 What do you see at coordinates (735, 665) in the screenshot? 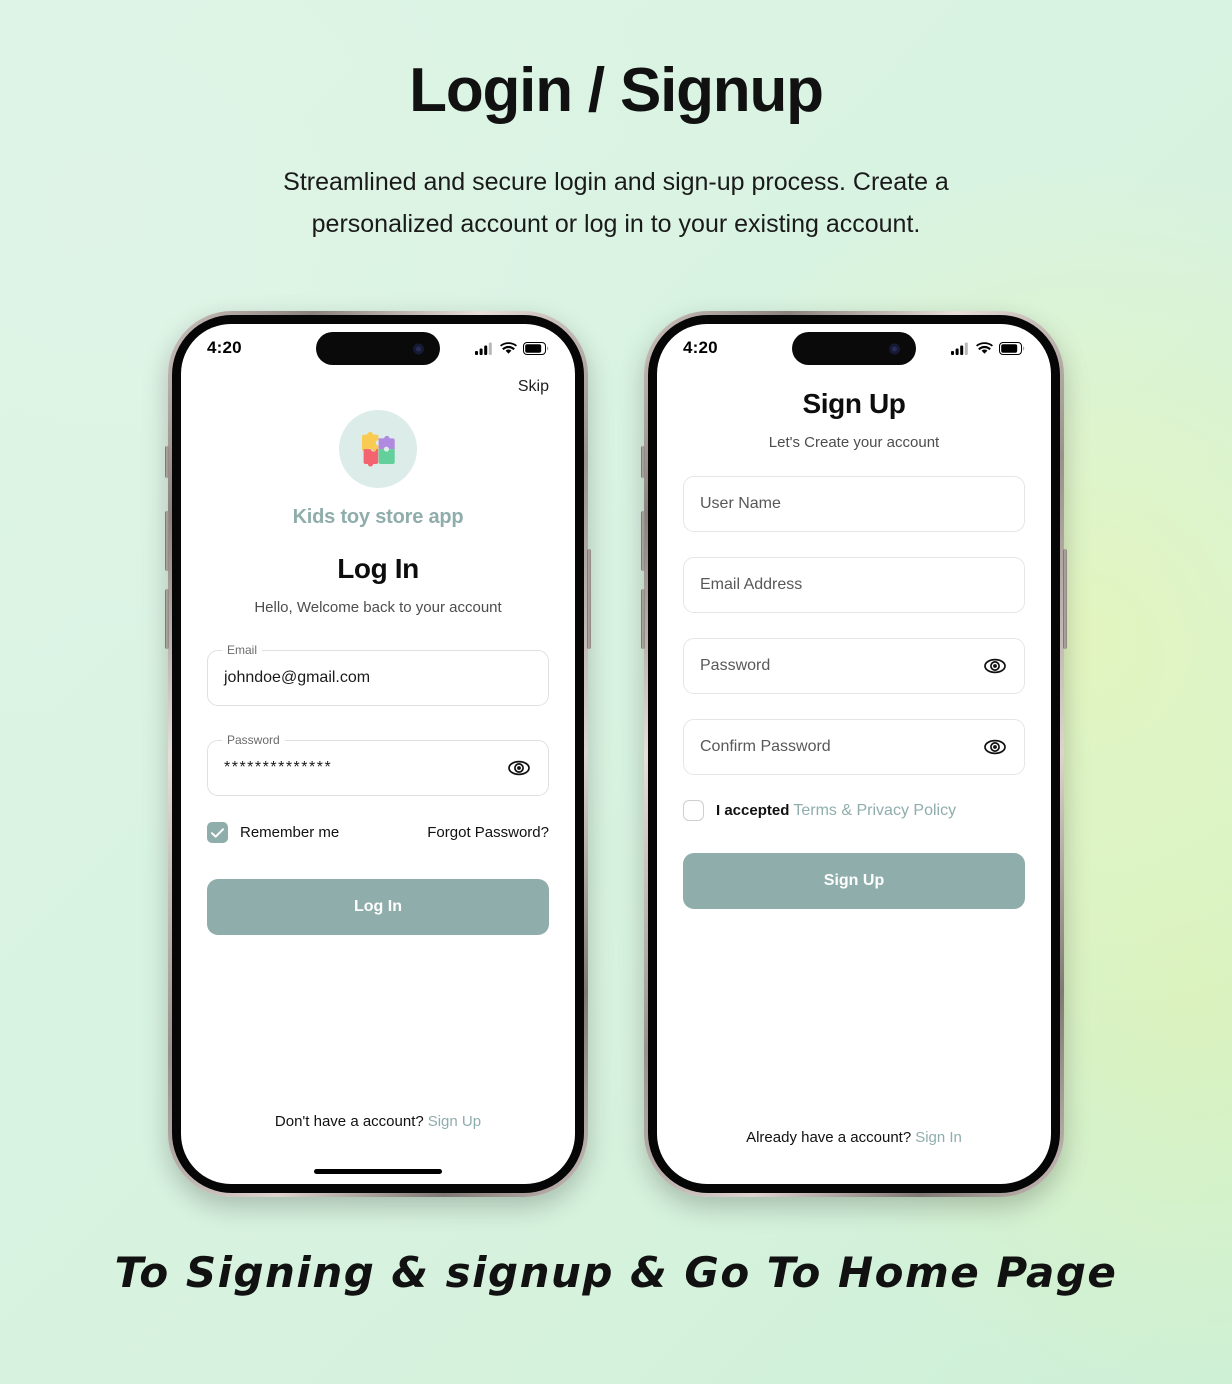
I see `password-field-placeholder: Password` at bounding box center [735, 665].